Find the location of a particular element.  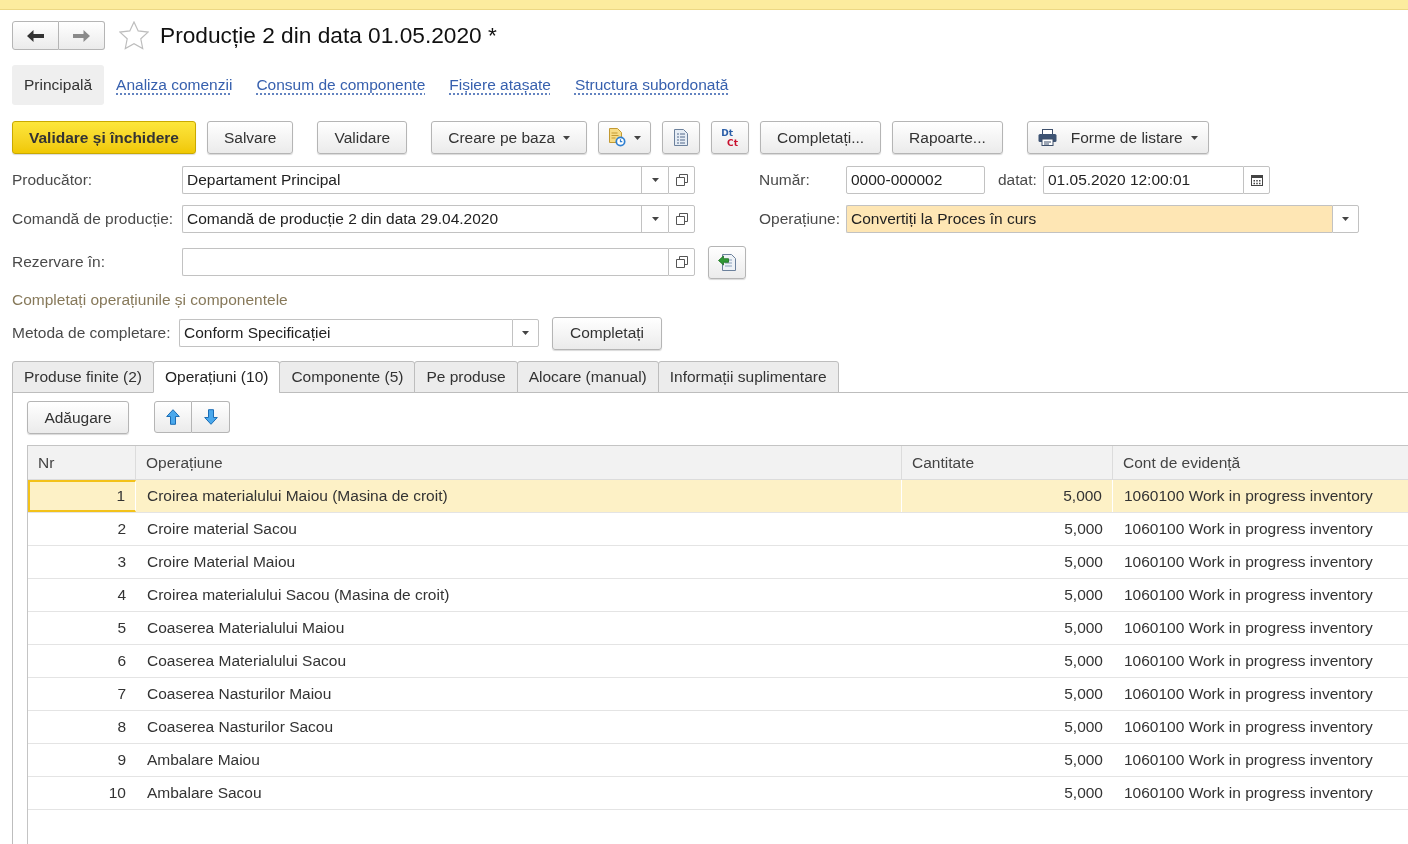

table-cell: 1 is located at coordinates (82, 496).